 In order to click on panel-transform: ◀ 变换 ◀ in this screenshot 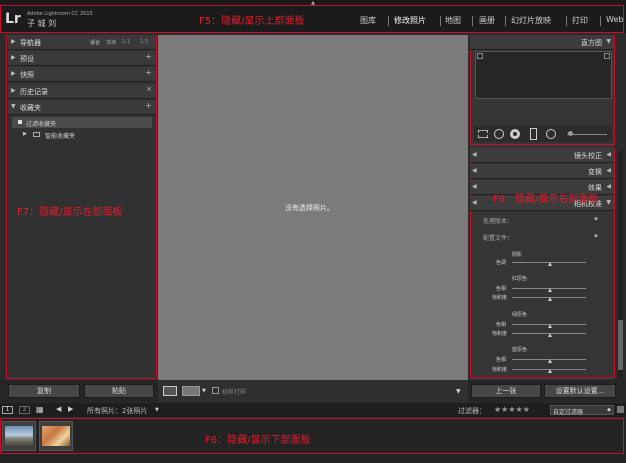, I will do `click(542, 171)`.